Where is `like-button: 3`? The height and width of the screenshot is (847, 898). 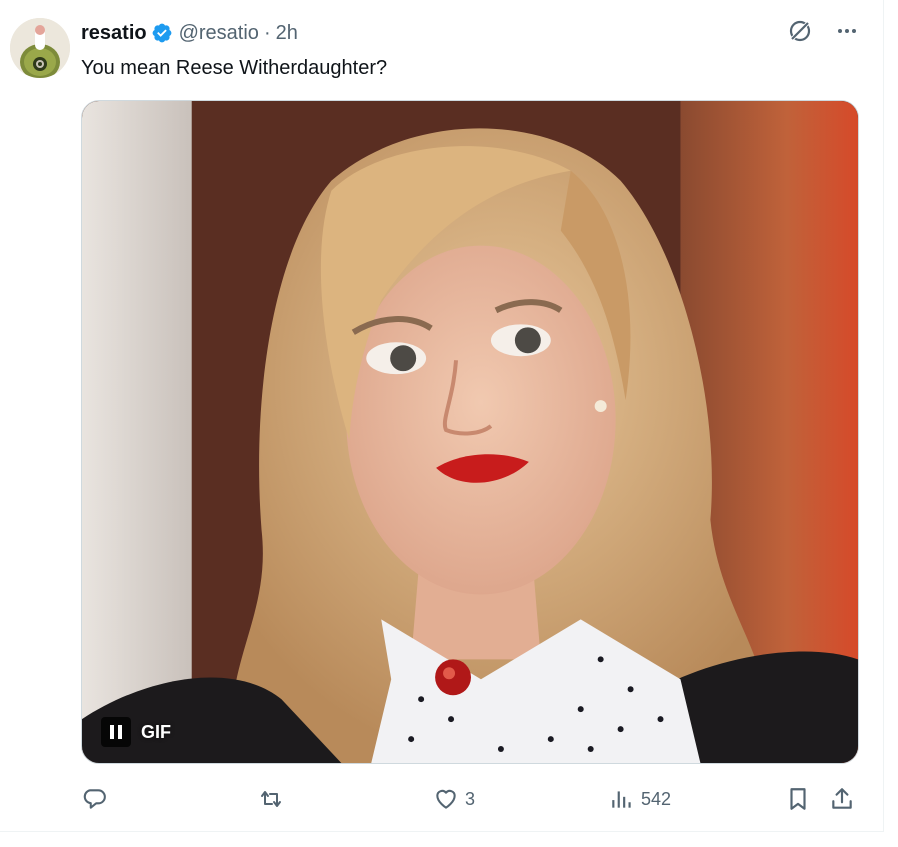 like-button: 3 is located at coordinates (454, 799).